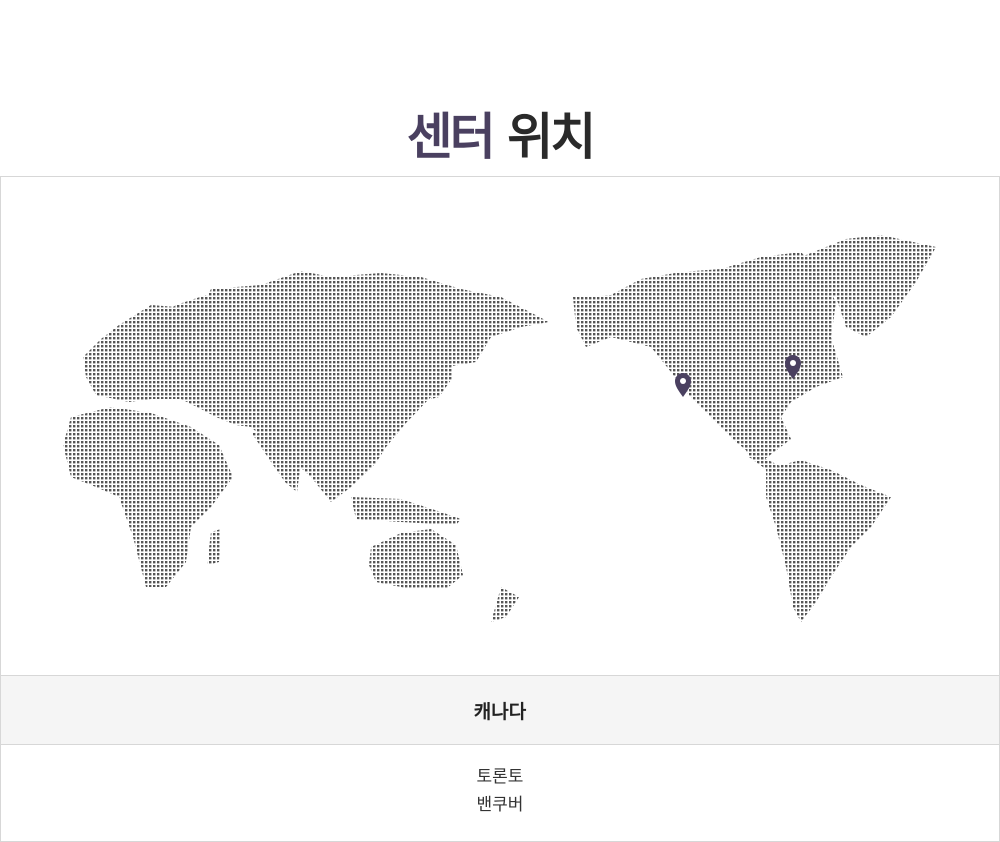  Describe the element at coordinates (500, 805) in the screenshot. I see `city-item-vancouver: 밴쿠버` at that location.